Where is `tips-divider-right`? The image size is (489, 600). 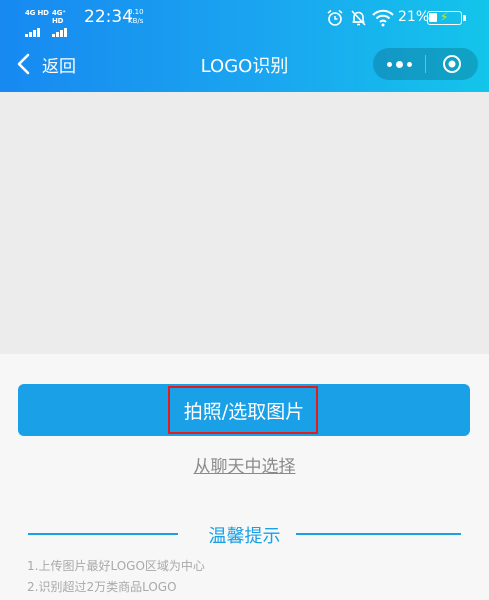 tips-divider-right is located at coordinates (378, 534).